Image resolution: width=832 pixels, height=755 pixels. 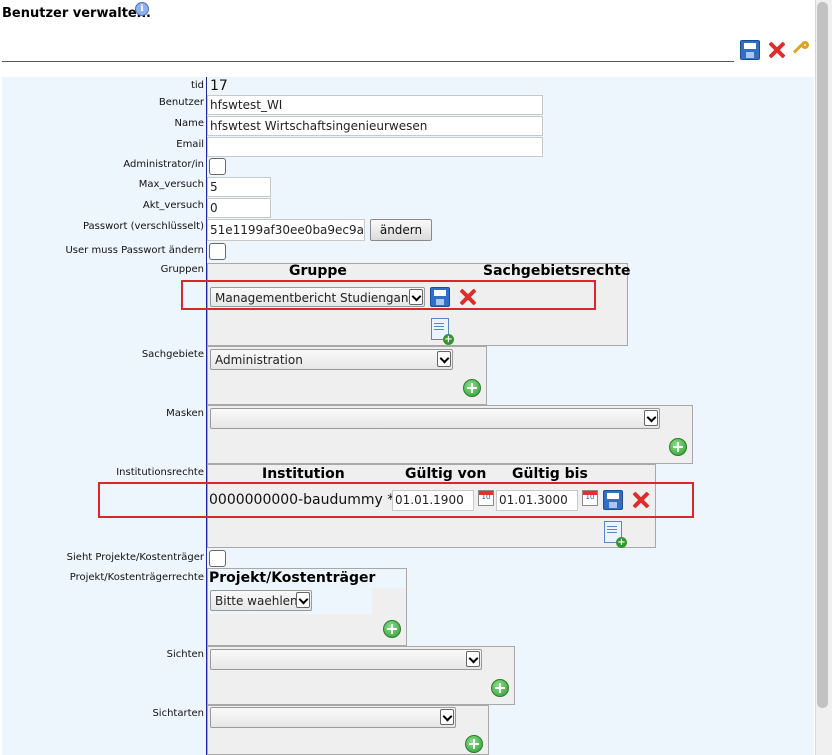 I want to click on sachgebiete-add-icon, so click(x=472, y=388).